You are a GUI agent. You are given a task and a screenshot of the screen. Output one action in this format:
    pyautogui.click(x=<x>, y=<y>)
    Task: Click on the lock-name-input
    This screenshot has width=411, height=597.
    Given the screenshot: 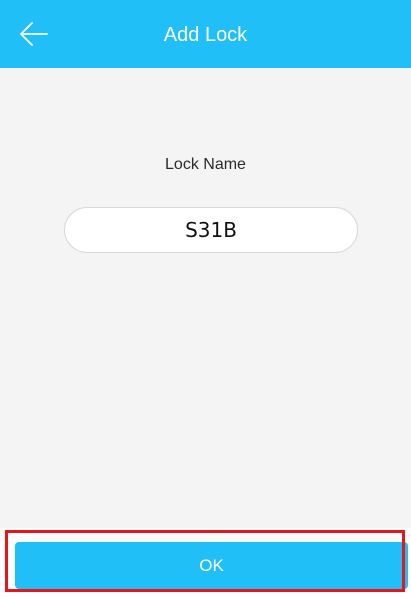 What is the action you would take?
    pyautogui.click(x=211, y=230)
    